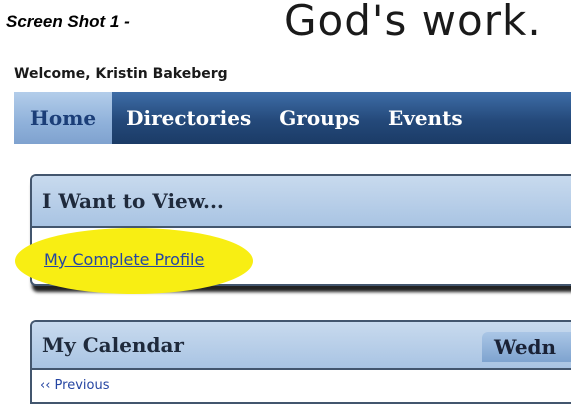  What do you see at coordinates (82, 385) in the screenshot?
I see `previous-label: Previous` at bounding box center [82, 385].